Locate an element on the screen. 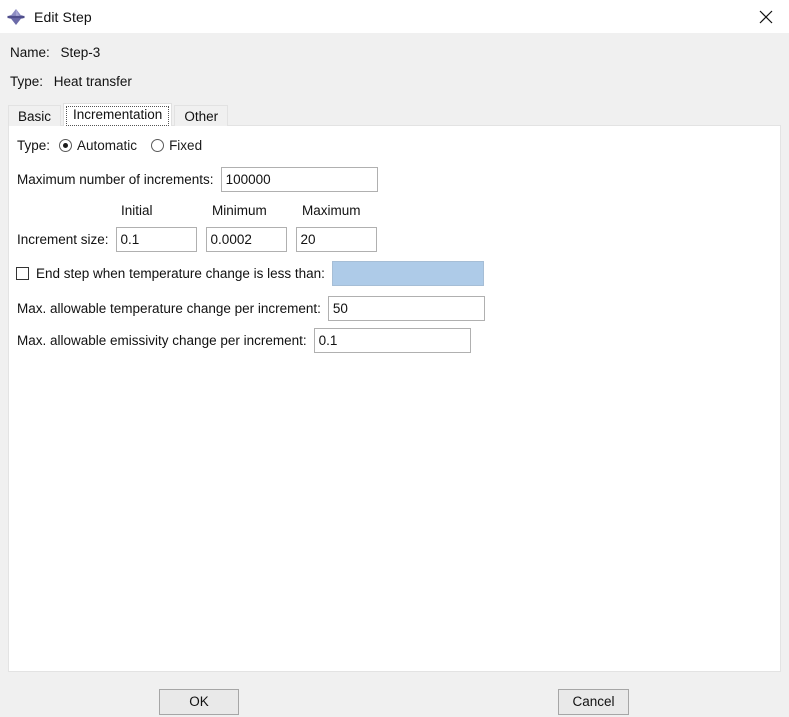  abaqus-step-icon is located at coordinates (16, 17).